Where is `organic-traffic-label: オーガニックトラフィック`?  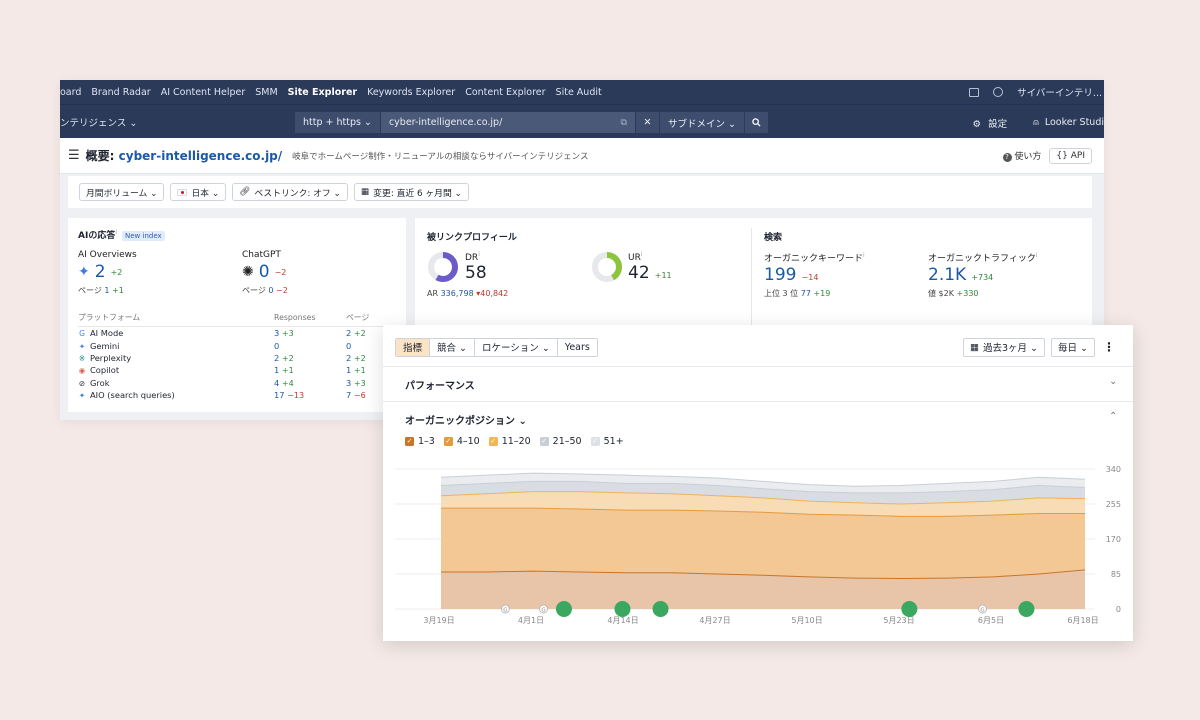
organic-traffic-label: オーガニックトラフィック is located at coordinates (982, 259).